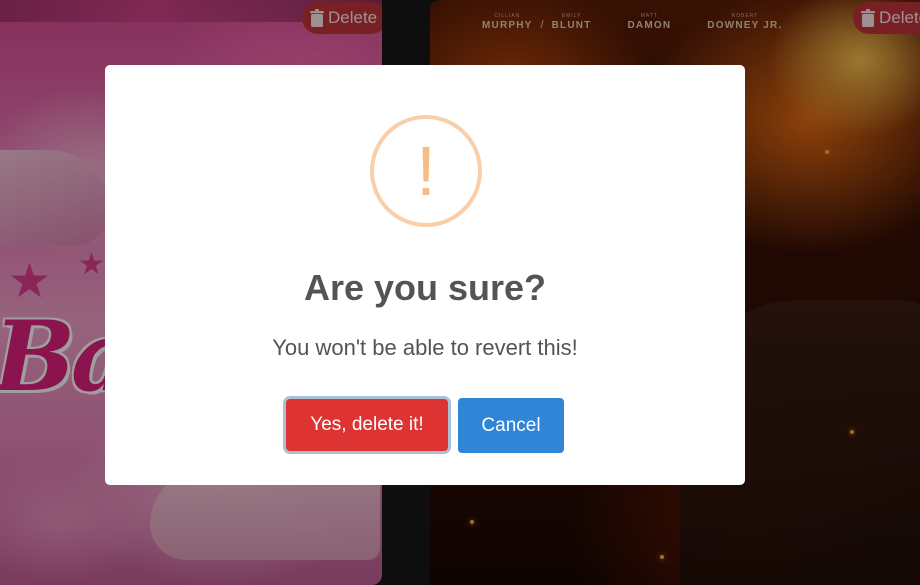  I want to click on warning-icon: !, so click(426, 171).